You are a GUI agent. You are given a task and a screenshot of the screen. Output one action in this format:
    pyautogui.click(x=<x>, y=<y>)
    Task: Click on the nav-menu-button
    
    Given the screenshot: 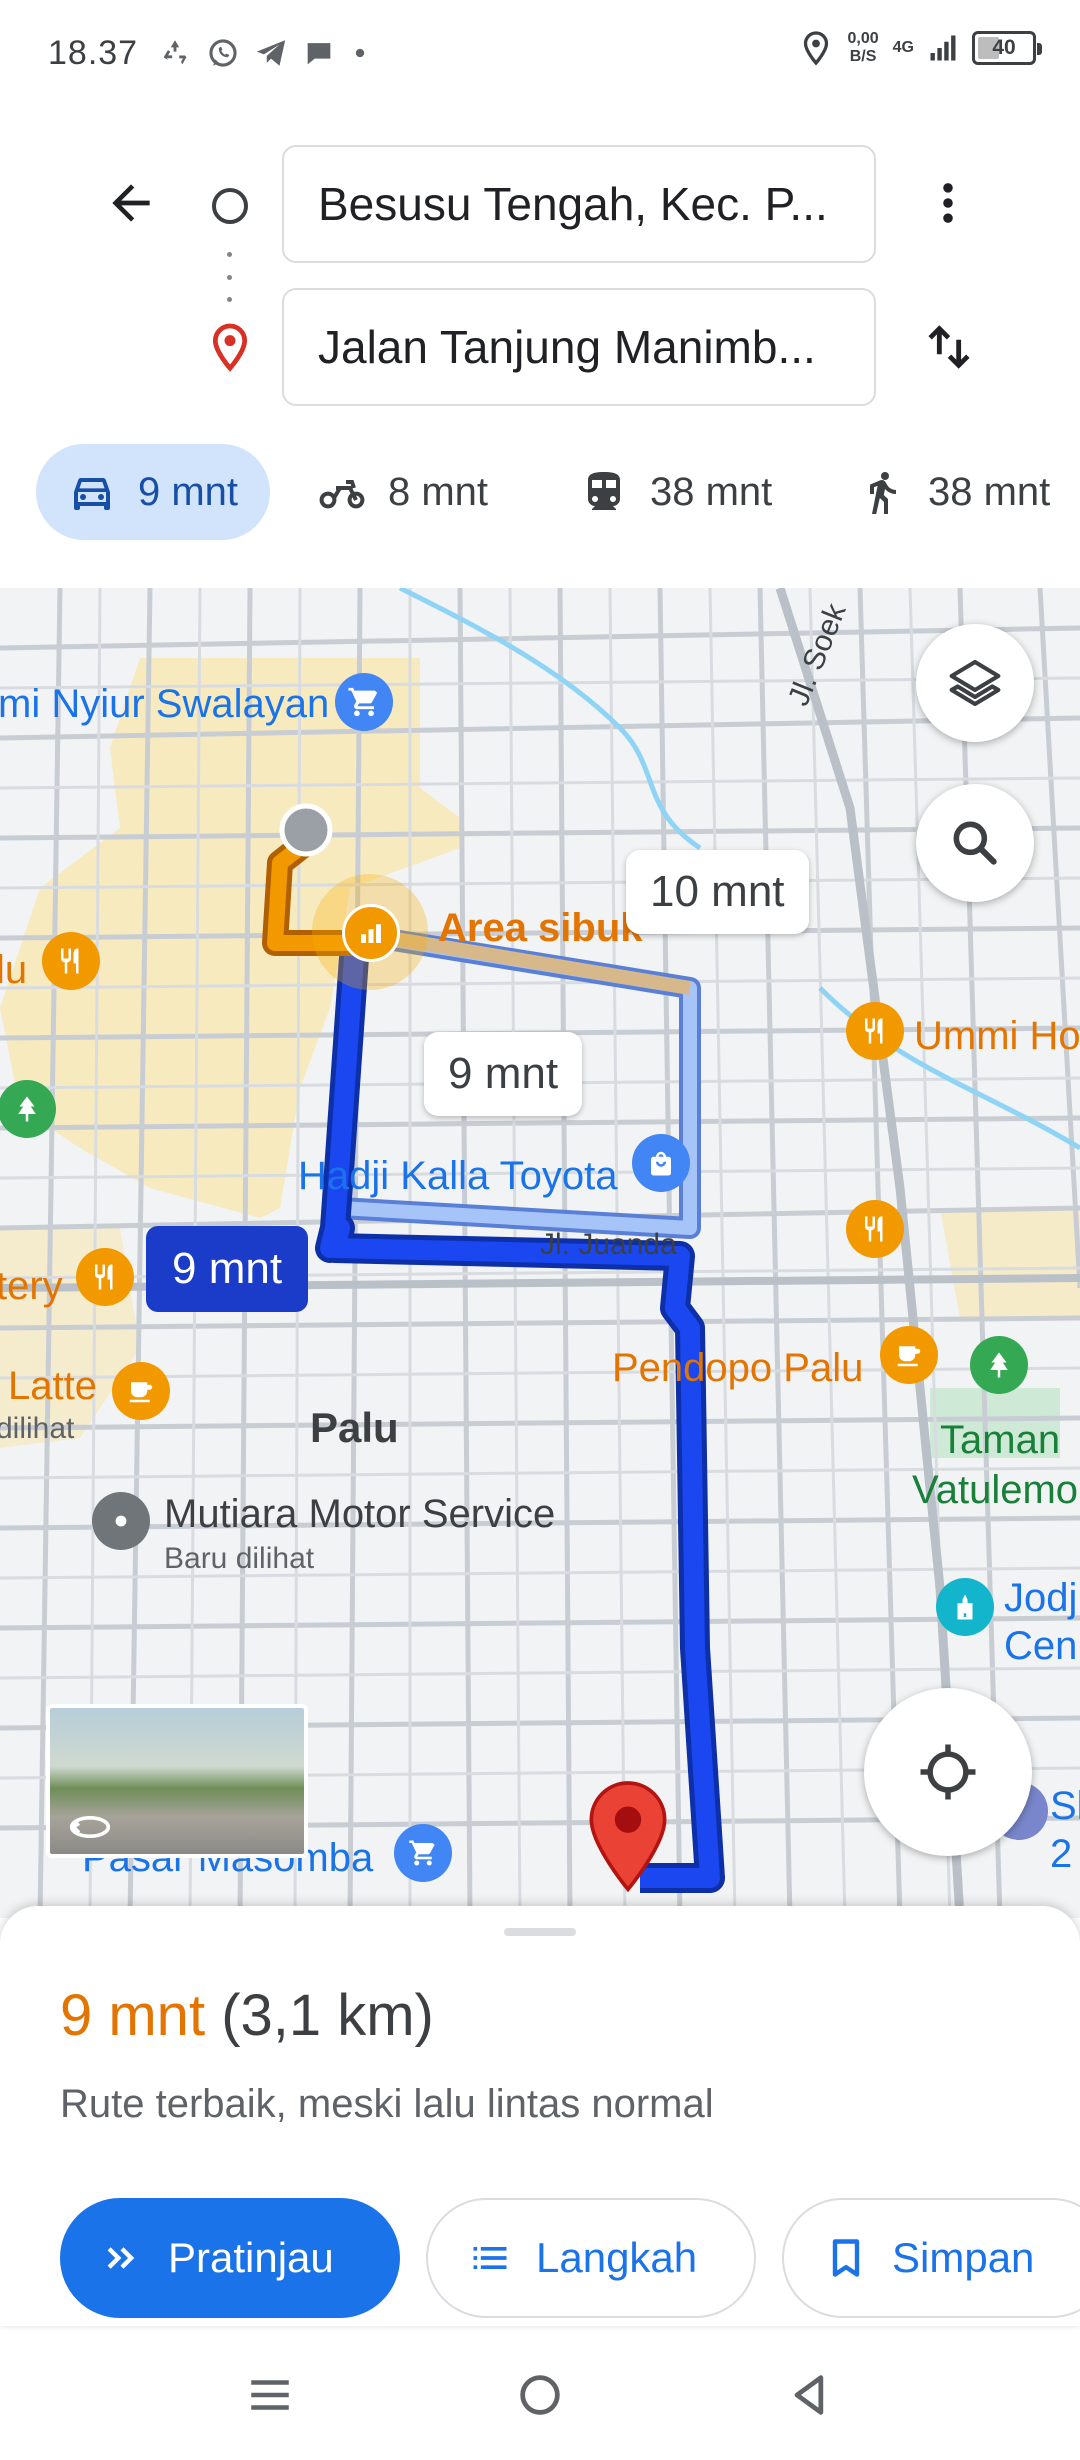 What is the action you would take?
    pyautogui.click(x=270, y=2395)
    